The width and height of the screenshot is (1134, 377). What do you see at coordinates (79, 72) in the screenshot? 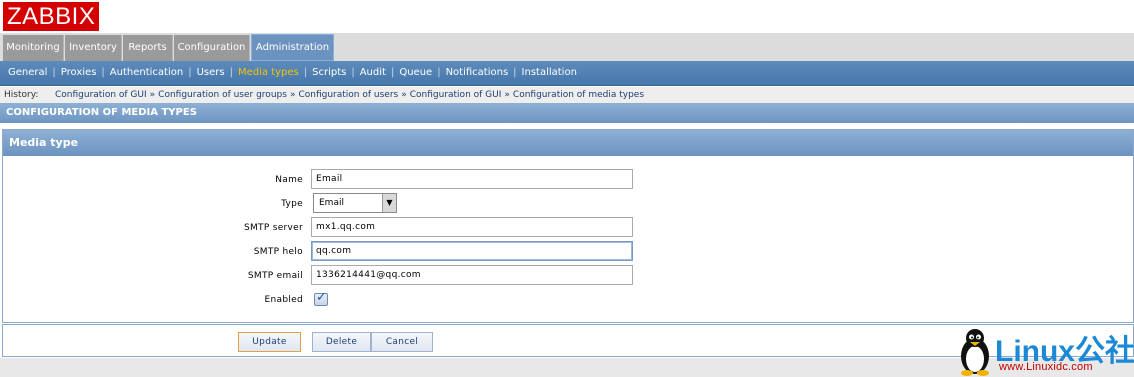
I see `submenu-proxies: Proxies` at bounding box center [79, 72].